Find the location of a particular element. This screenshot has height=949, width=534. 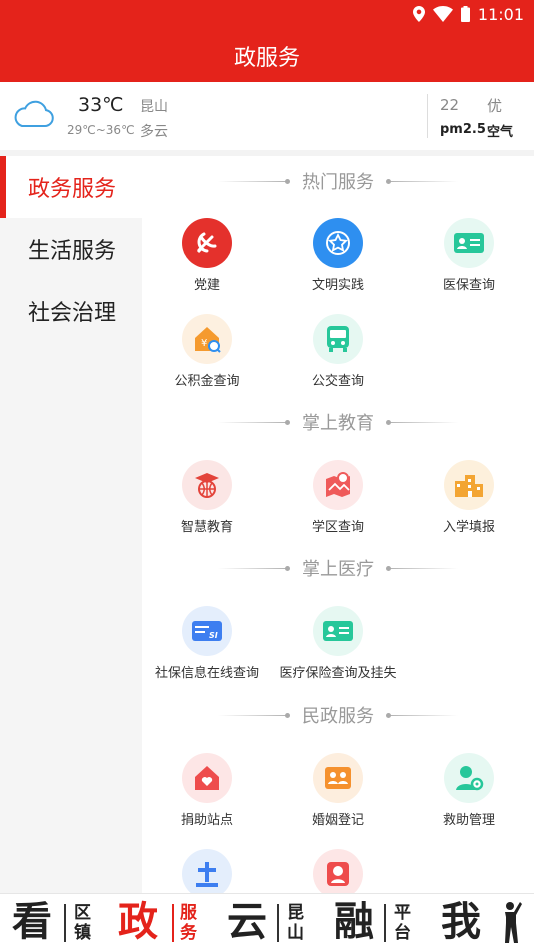

person-gear-icon is located at coordinates (469, 778).